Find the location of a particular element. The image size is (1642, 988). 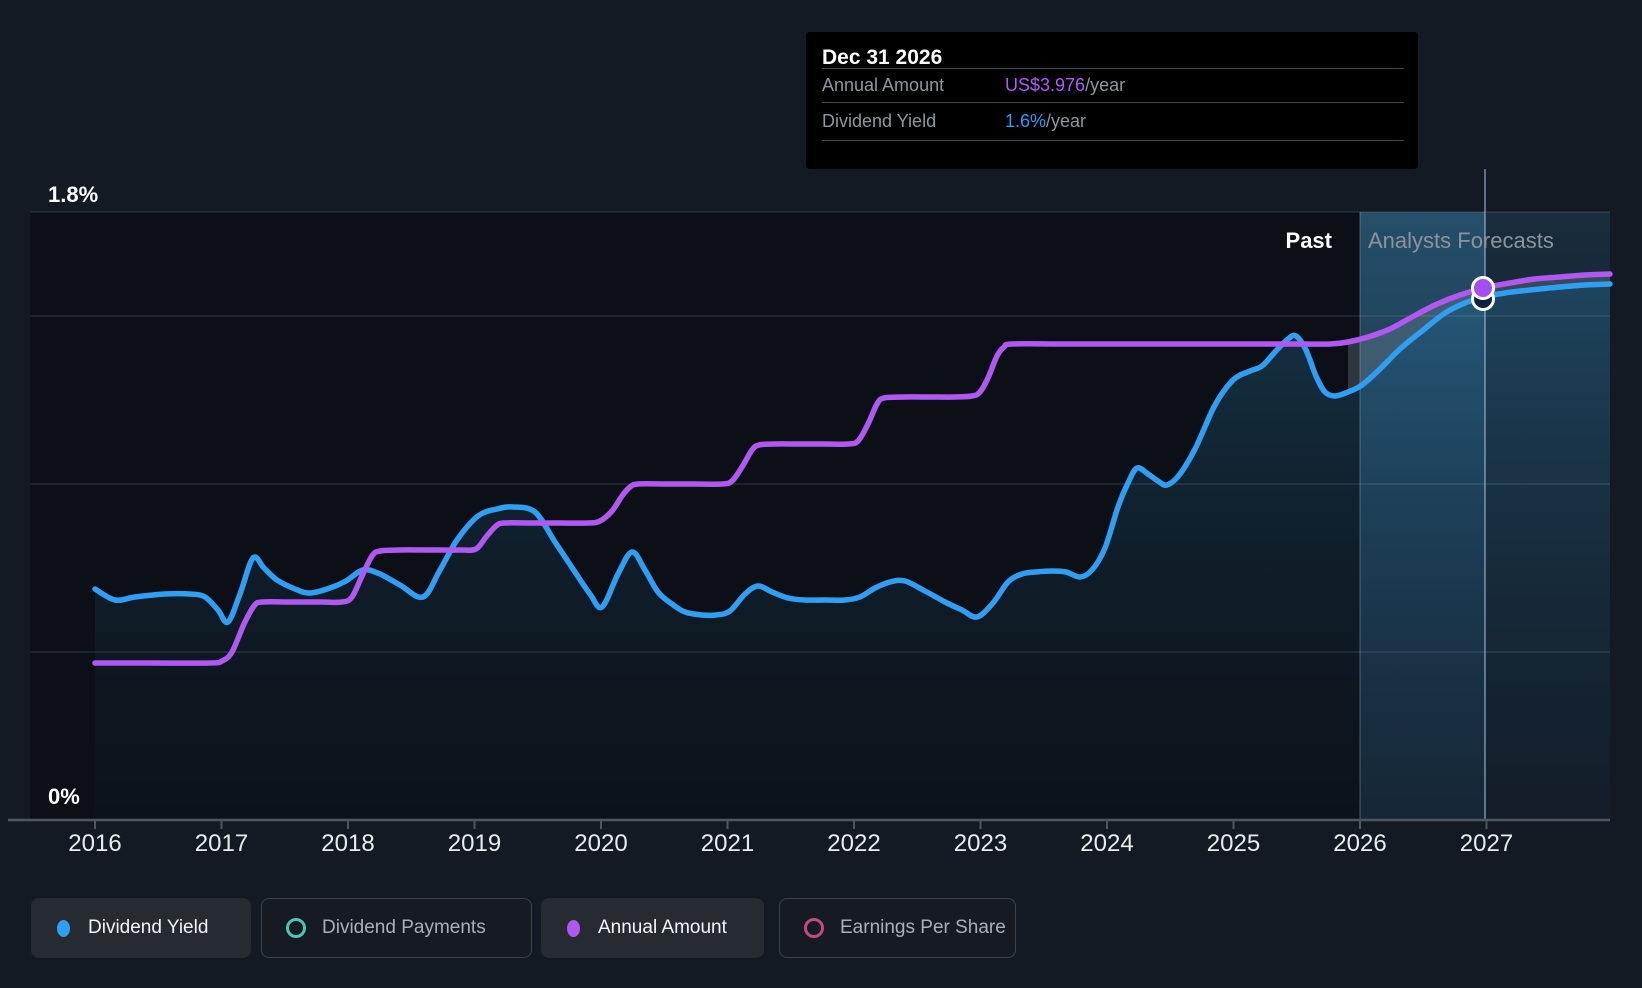

legend-chip-label: Dividend Payments is located at coordinates (404, 927).